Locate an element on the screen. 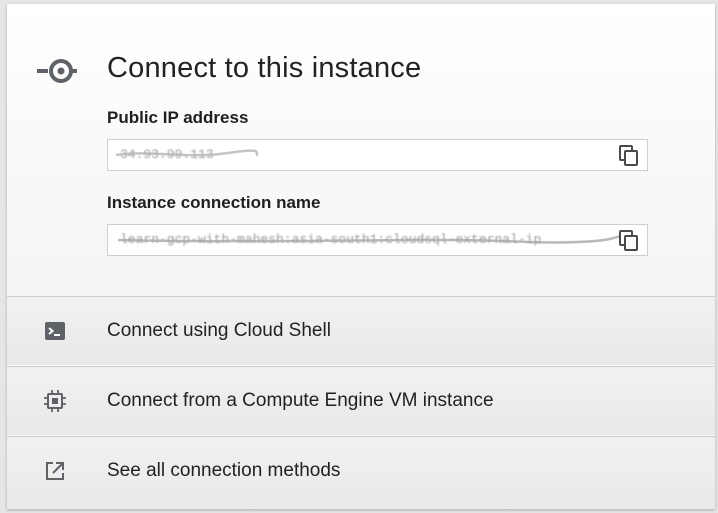 The height and width of the screenshot is (513, 718). cloud-shell-icon is located at coordinates (55, 331).